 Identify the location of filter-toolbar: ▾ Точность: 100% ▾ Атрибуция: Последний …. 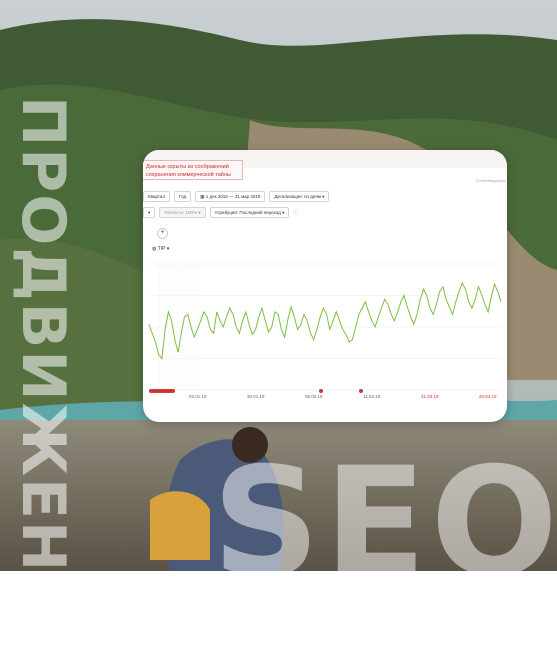
(220, 212).